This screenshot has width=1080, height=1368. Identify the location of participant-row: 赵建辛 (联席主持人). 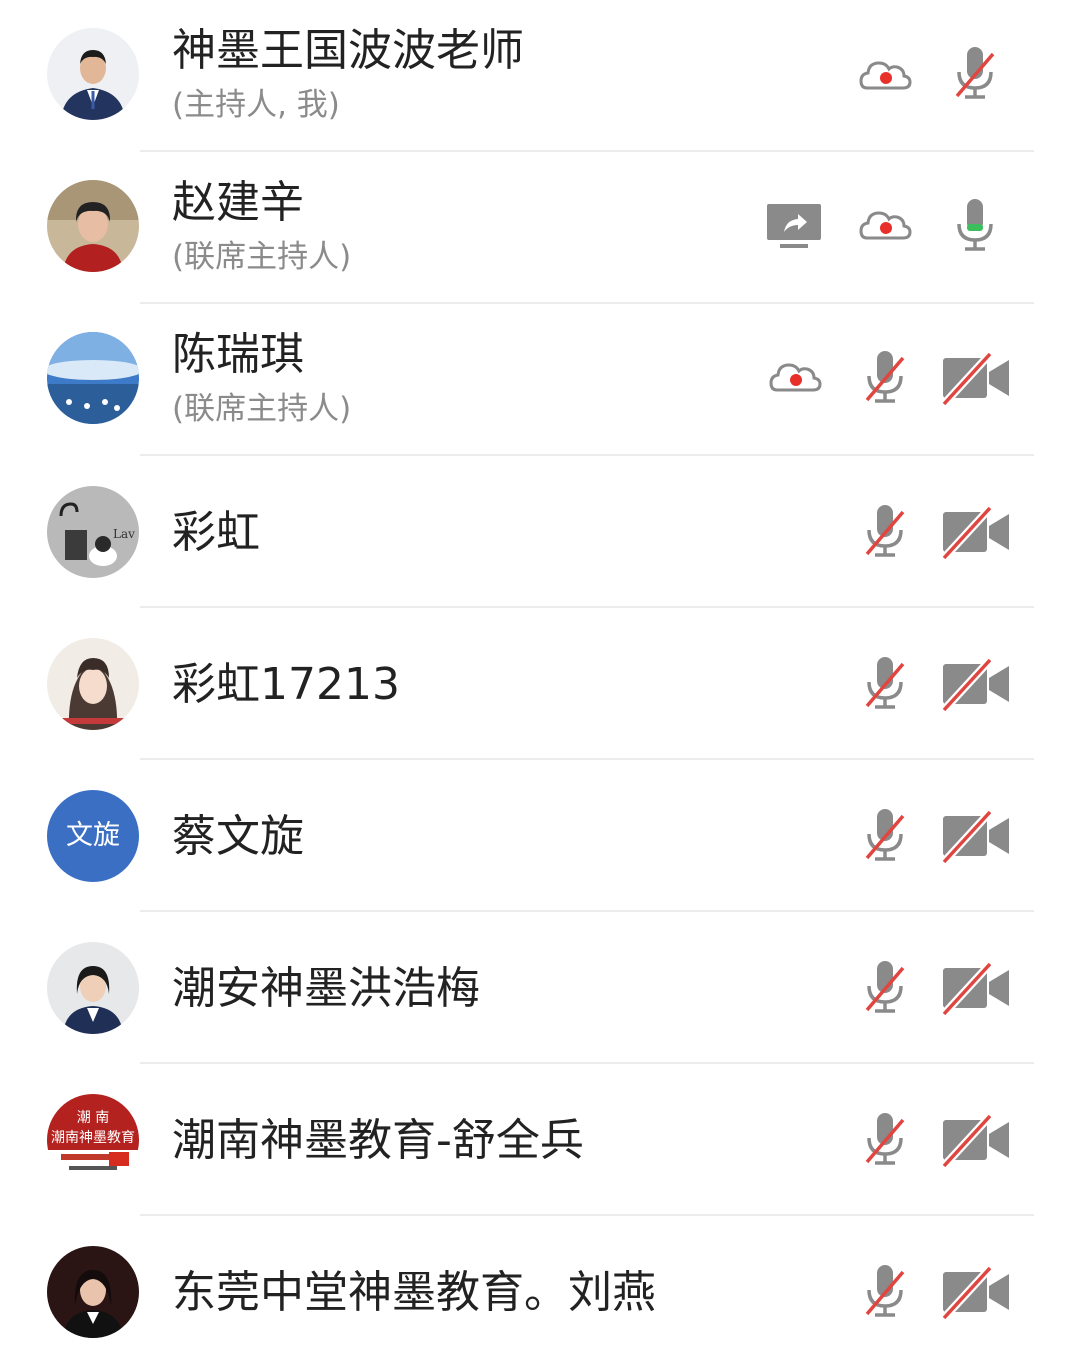
(540, 228).